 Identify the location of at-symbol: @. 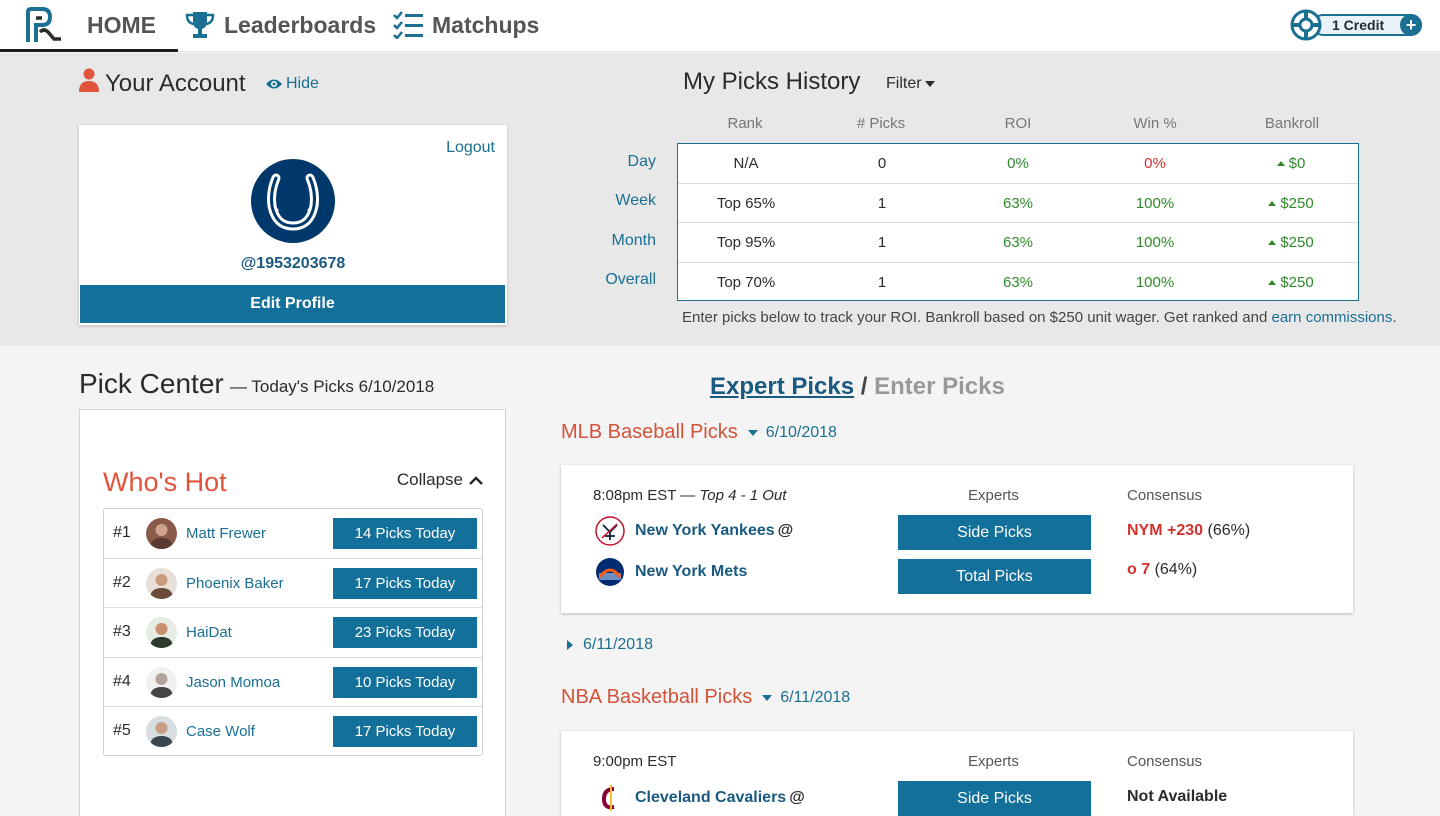
(785, 530).